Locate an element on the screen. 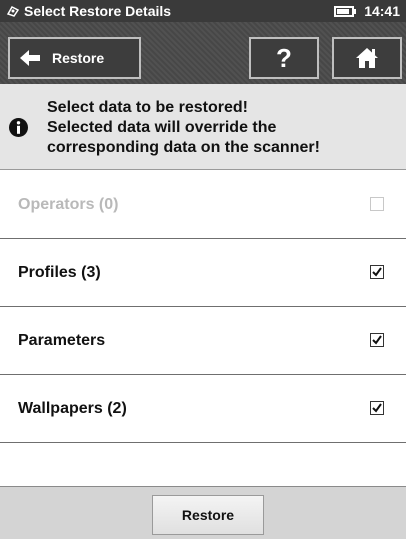 This screenshot has height=539, width=406. list-item-parameters: Parameters is located at coordinates (203, 341).